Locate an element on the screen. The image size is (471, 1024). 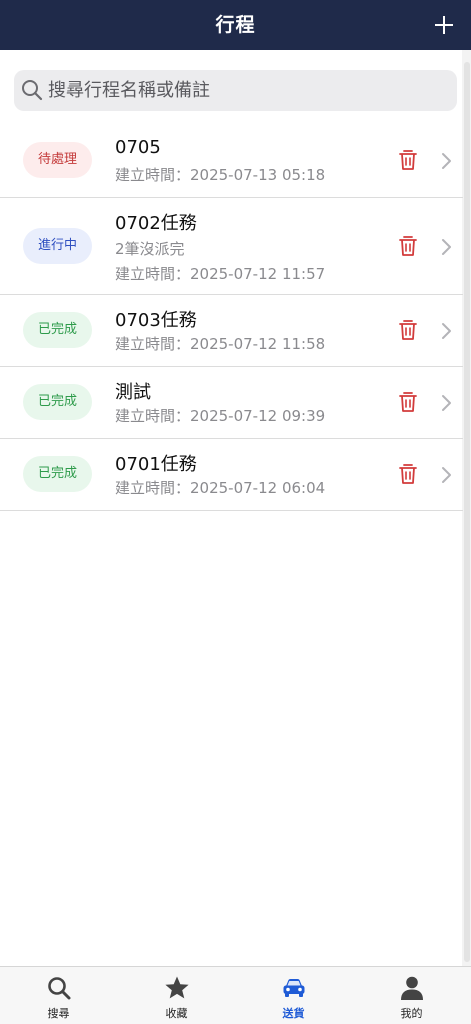
car-icon is located at coordinates (294, 988).